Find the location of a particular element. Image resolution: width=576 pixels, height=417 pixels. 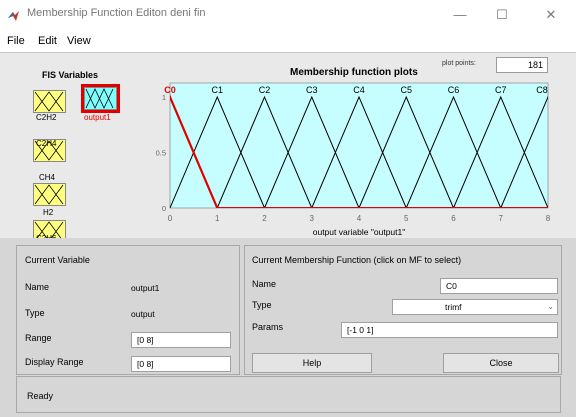

chevron-down-icon: ⌄ is located at coordinates (550, 306).